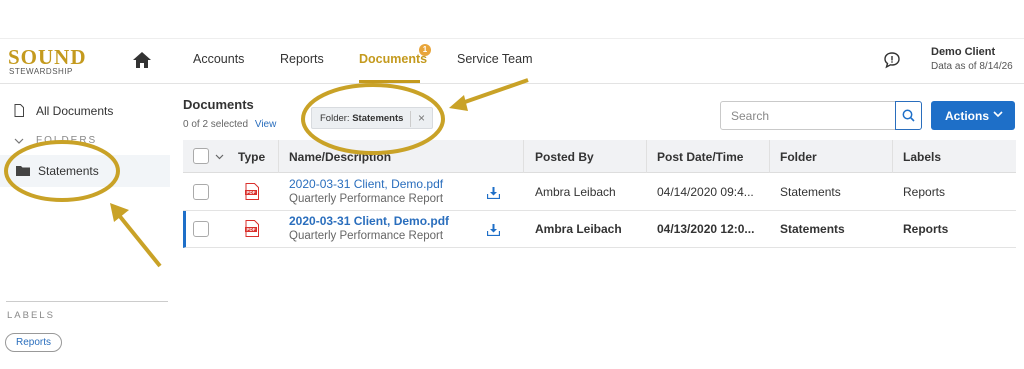 The image size is (1024, 369). What do you see at coordinates (421, 118) in the screenshot?
I see `remove-filter-button: ×` at bounding box center [421, 118].